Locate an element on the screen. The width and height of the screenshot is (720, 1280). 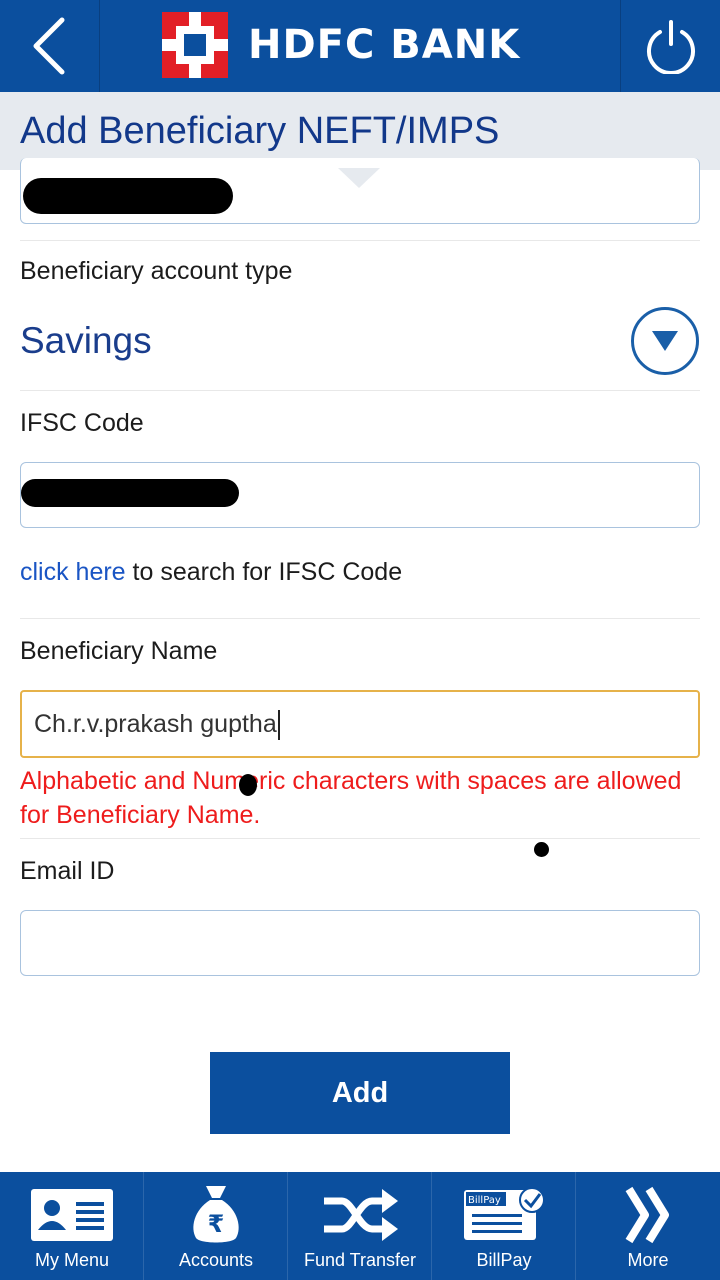
hdfc-logo-icon is located at coordinates (195, 45).